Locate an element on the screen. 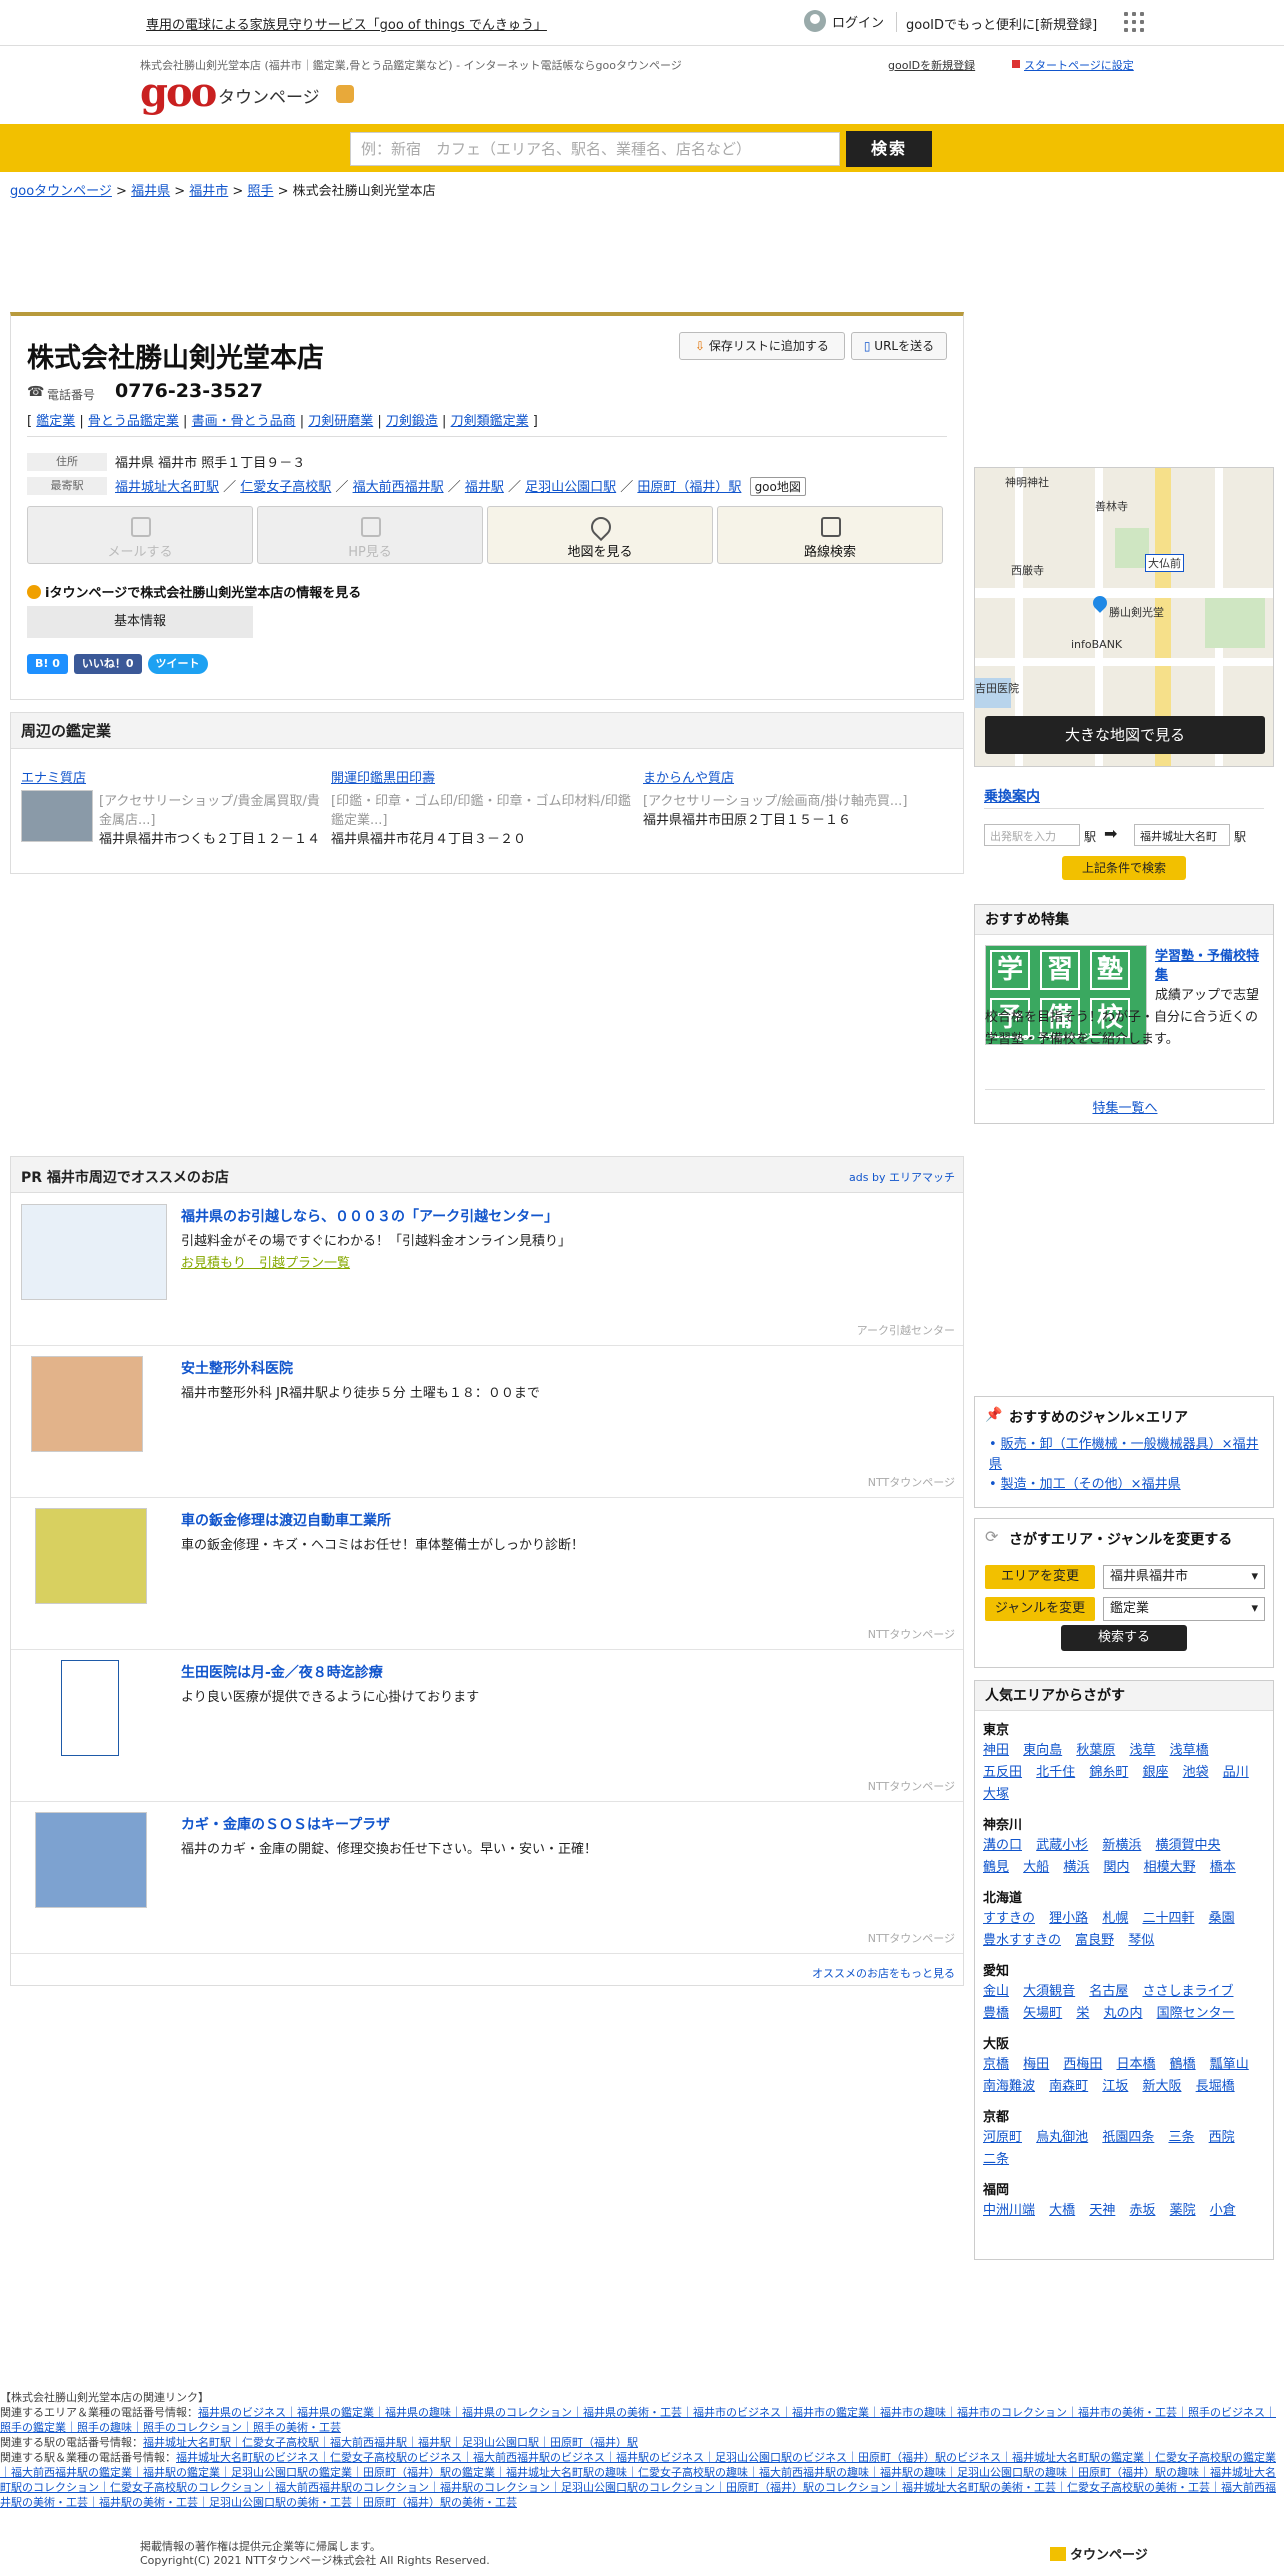  area-link: 武蔵小杉 is located at coordinates (1062, 1845).